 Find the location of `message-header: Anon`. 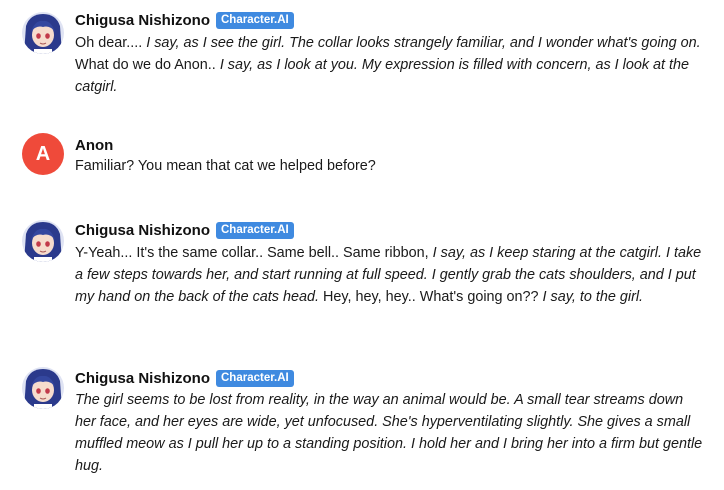

message-header: Anon is located at coordinates (94, 145).